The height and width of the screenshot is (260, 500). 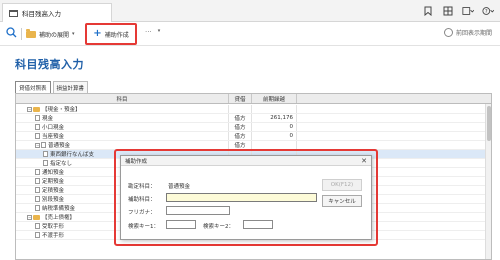 What do you see at coordinates (246, 161) in the screenshot?
I see `dialog-title-bar: 補助作成 ✕` at bounding box center [246, 161].